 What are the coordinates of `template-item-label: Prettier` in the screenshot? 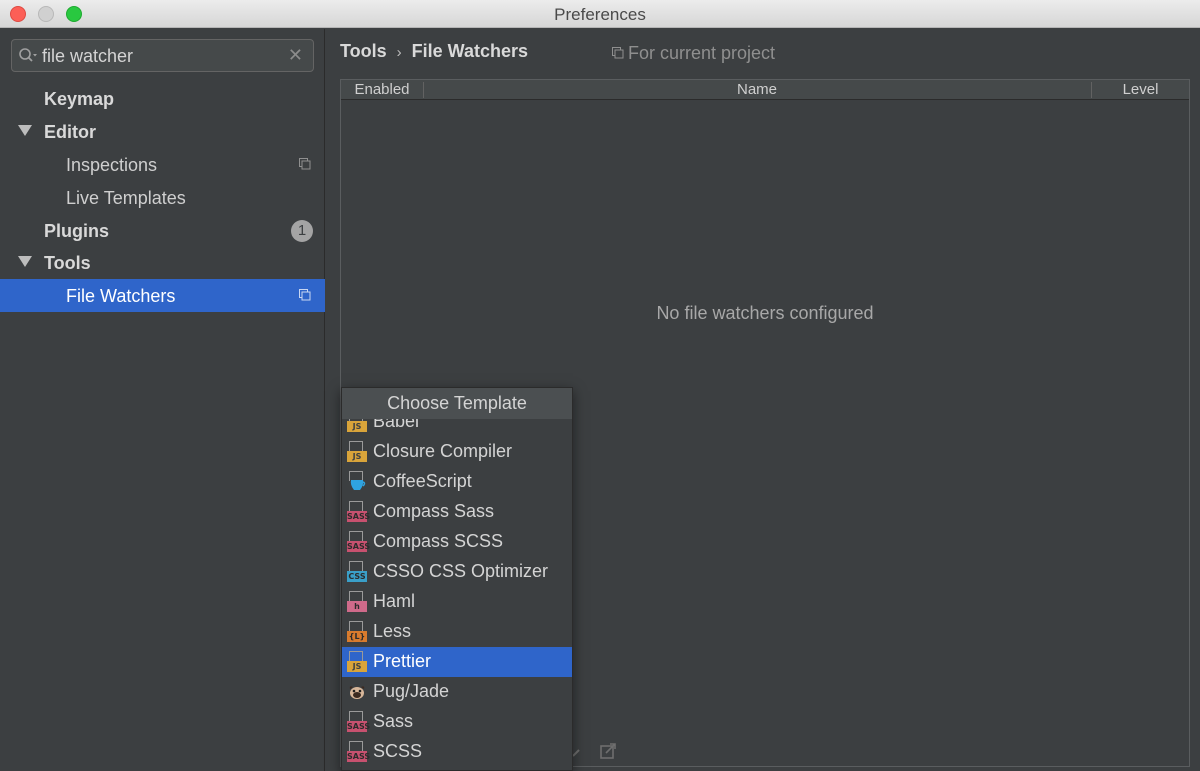 It's located at (402, 661).